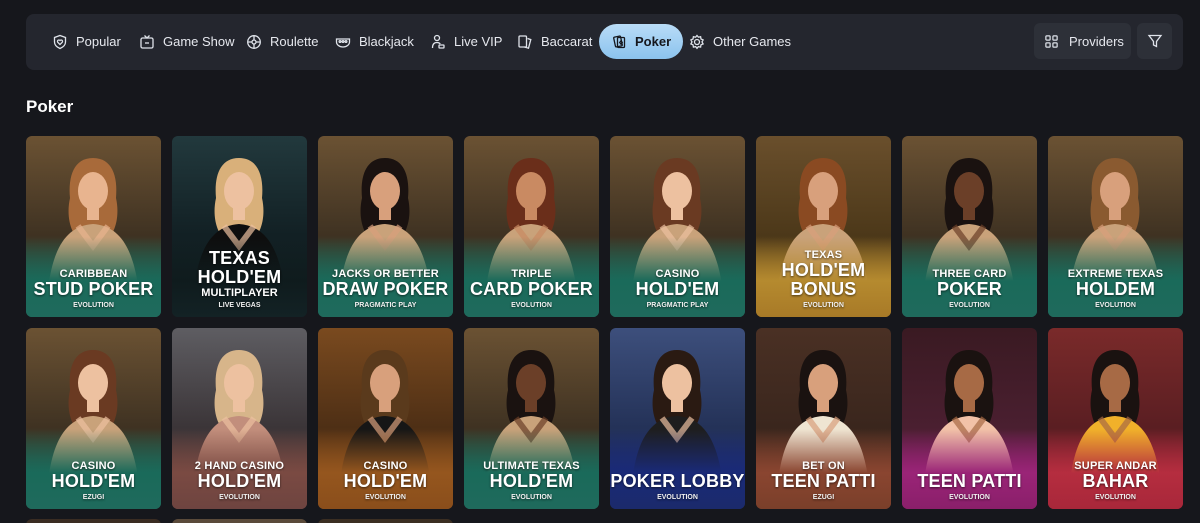 This screenshot has width=1200, height=523. I want to click on funnel-icon, so click(1154, 41).